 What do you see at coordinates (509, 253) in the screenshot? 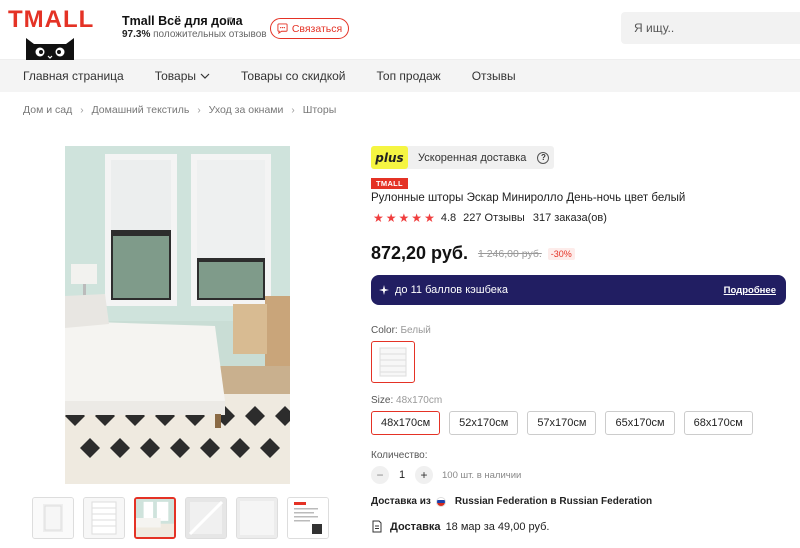
I see `old-price: 1 246,00 руб.` at bounding box center [509, 253].